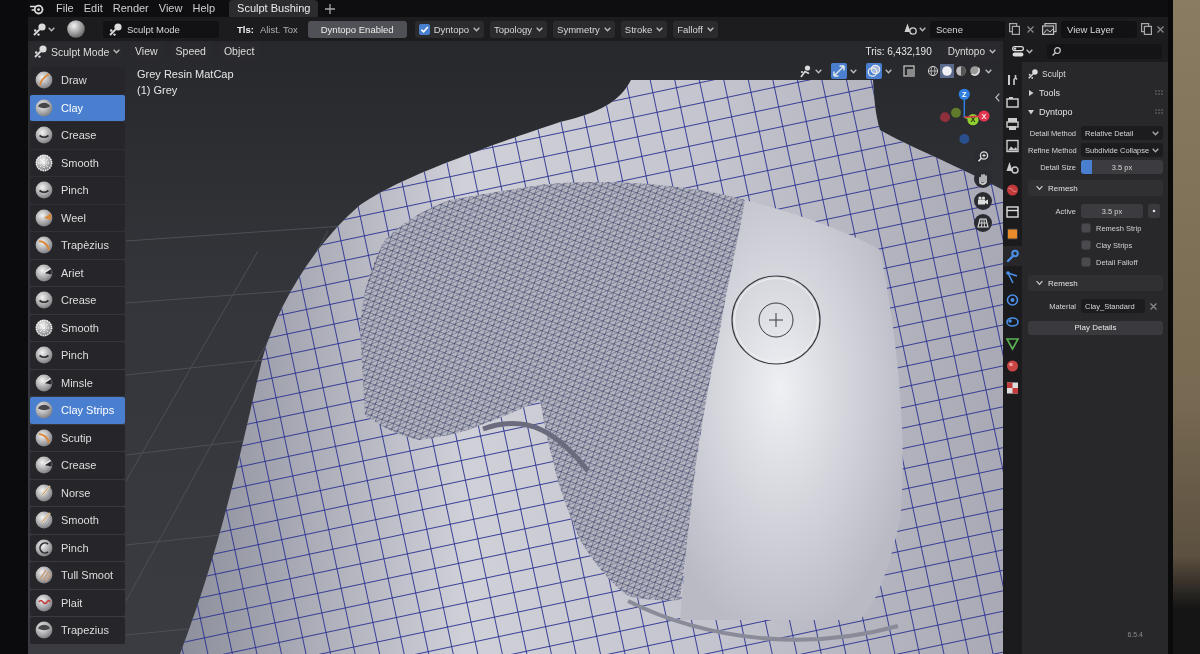 The width and height of the screenshot is (1200, 654). Describe the element at coordinates (1012, 256) in the screenshot. I see `wrench-icon` at that location.